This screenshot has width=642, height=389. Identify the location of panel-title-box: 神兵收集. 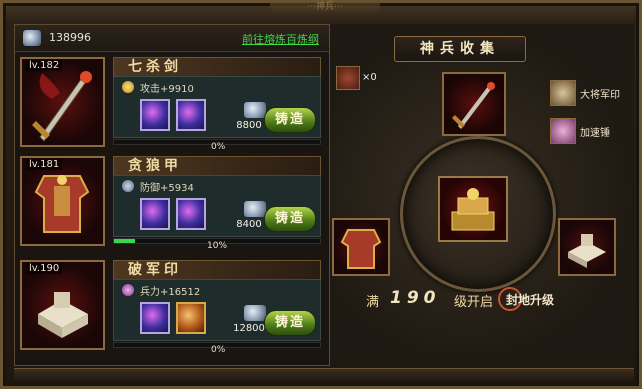
(460, 49).